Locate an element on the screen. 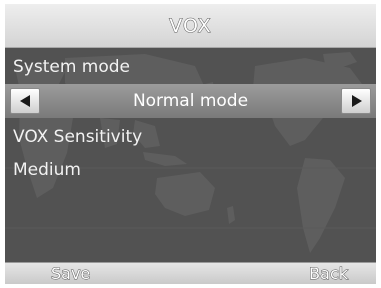 The image size is (381, 288). back-softkey: Back is located at coordinates (329, 274).